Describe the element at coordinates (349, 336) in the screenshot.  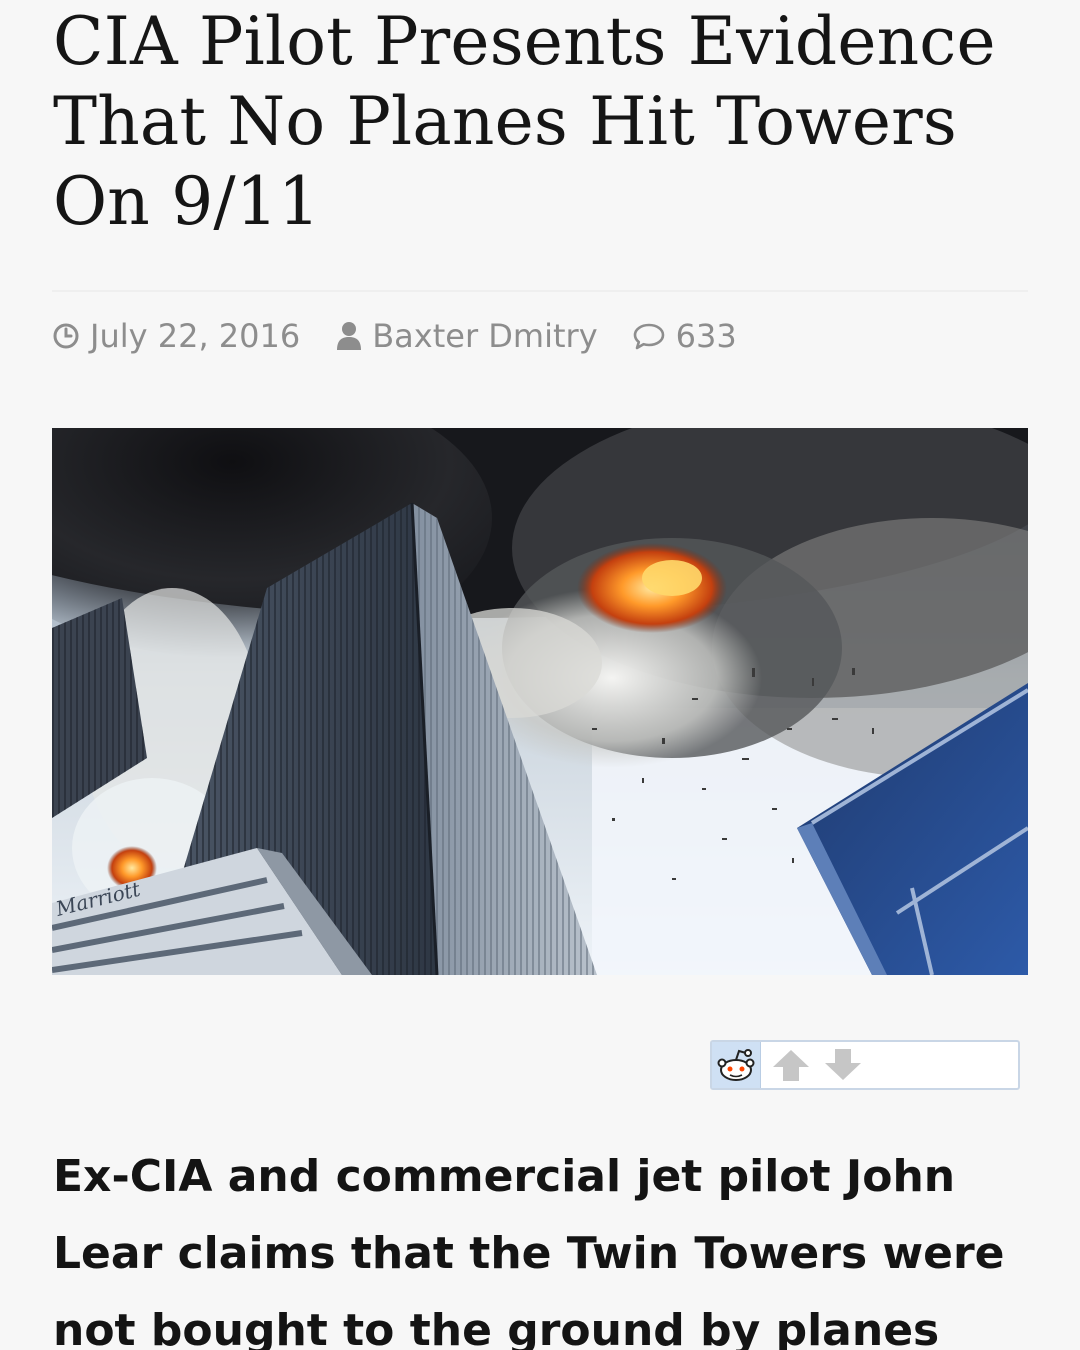
I see `user-icon` at that location.